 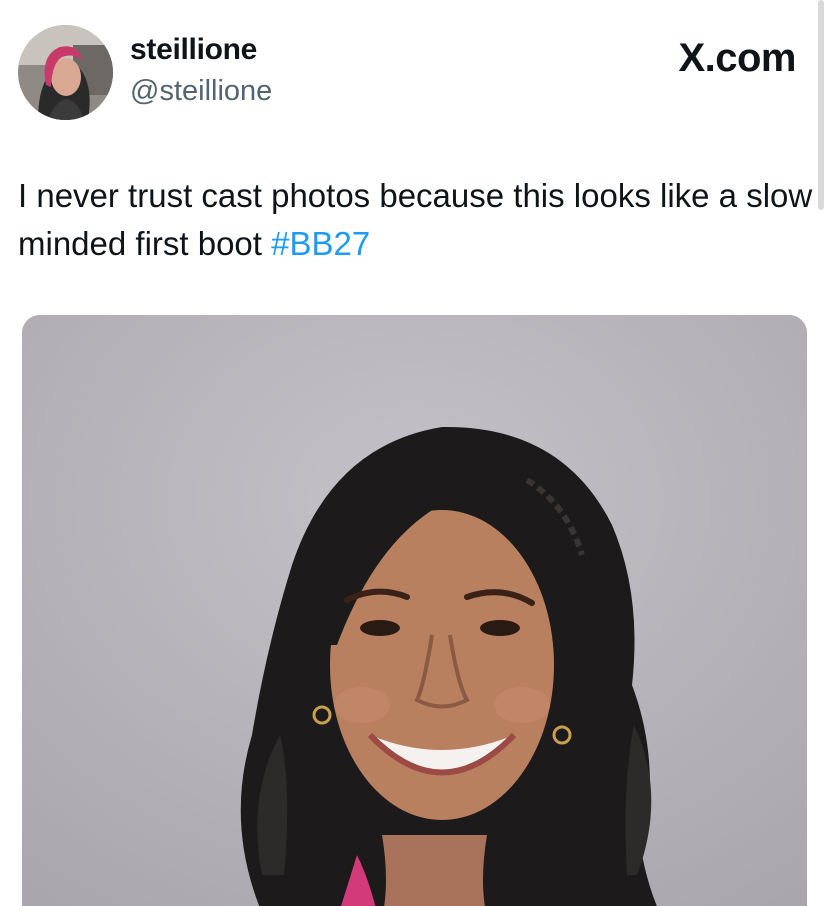 I want to click on hashtag-link: #BB27, so click(x=320, y=243).